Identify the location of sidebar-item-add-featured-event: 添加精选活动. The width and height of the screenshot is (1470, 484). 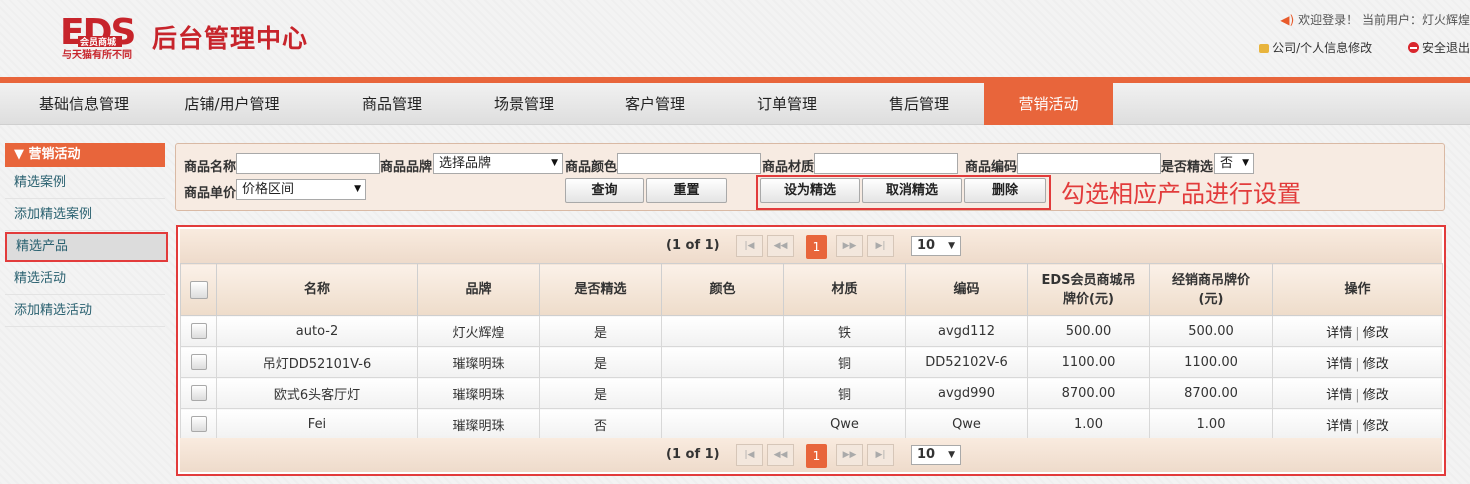
(85, 311).